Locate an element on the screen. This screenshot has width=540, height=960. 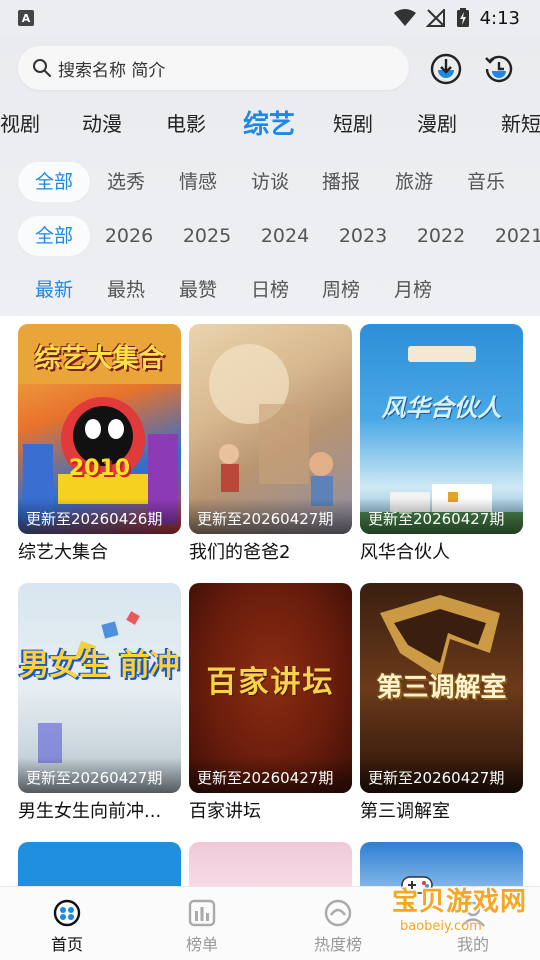
year-filter-row: 全部 2026 2025 2024 2023 2022 2021 is located at coordinates (270, 236).